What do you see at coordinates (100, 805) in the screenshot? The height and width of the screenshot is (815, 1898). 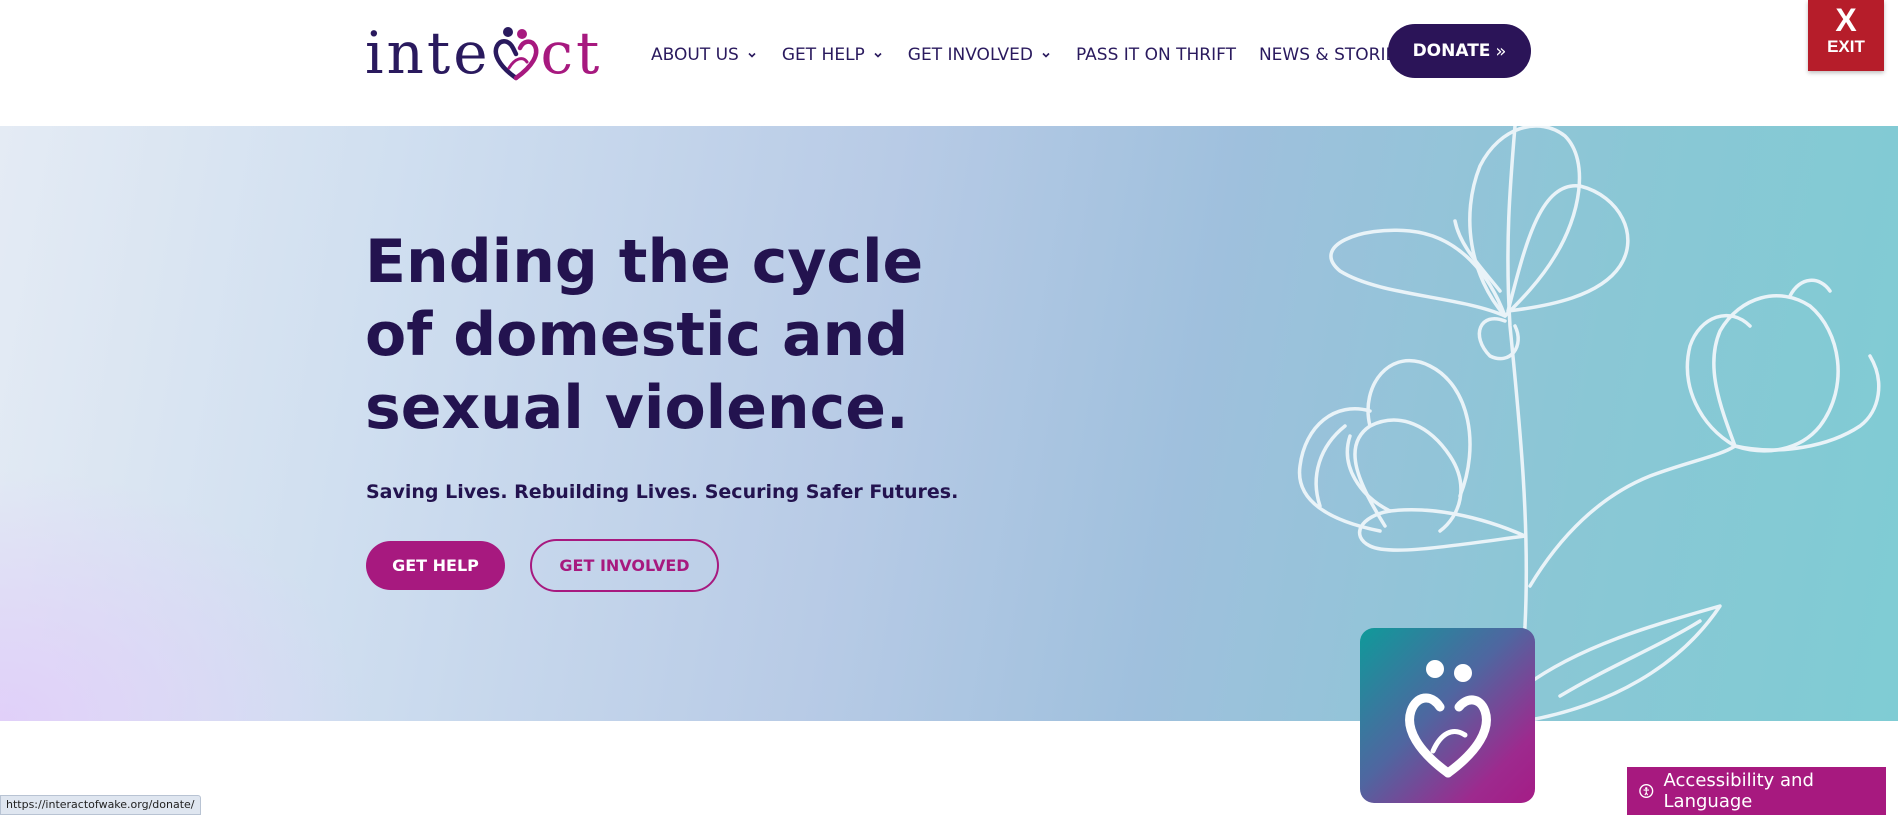 I see `status-bar-url: https://interactofwake.org/donate/` at bounding box center [100, 805].